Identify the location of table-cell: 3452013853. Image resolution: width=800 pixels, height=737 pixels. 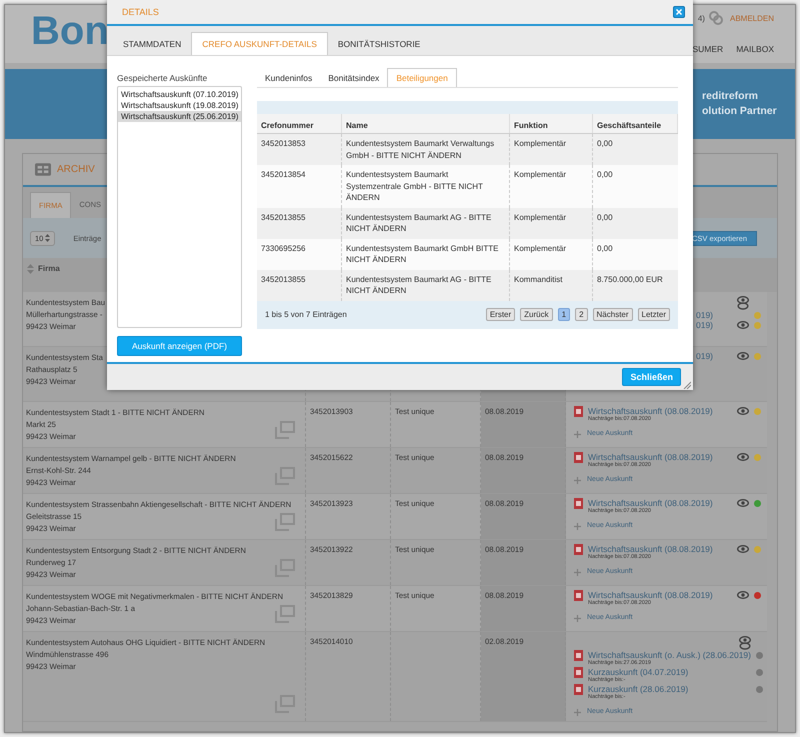
(283, 143).